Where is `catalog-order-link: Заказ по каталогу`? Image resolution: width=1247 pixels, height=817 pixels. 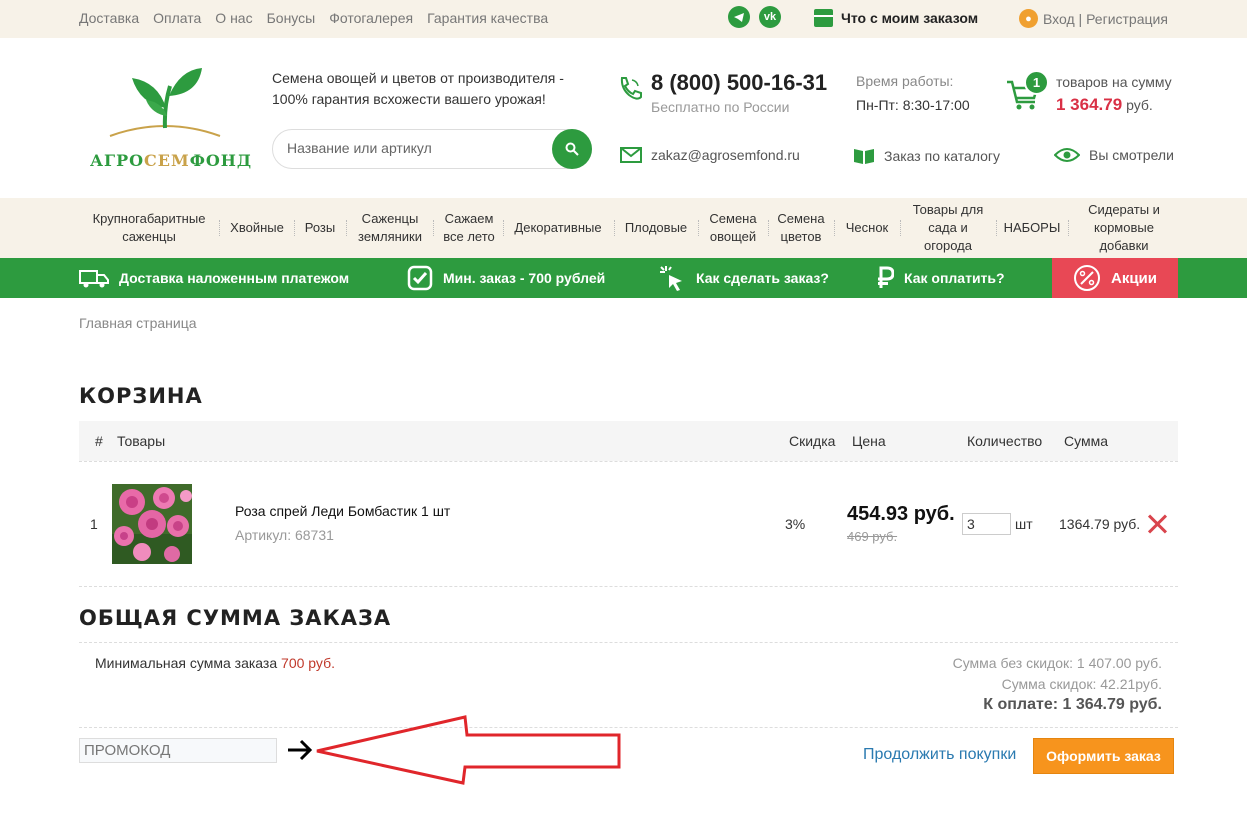 catalog-order-link: Заказ по каталогу is located at coordinates (926, 156).